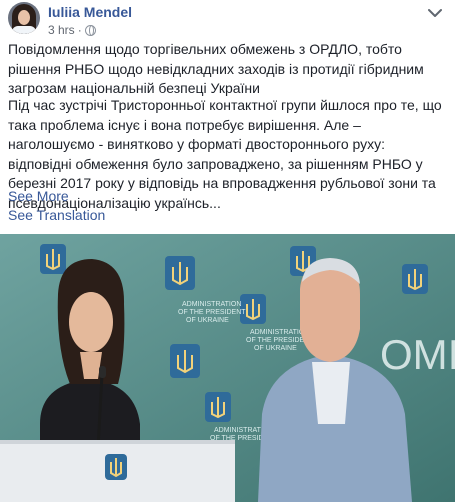 This screenshot has height=502, width=455. What do you see at coordinates (417, 354) in the screenshot?
I see `large-backdrop-text: ОМІ` at bounding box center [417, 354].